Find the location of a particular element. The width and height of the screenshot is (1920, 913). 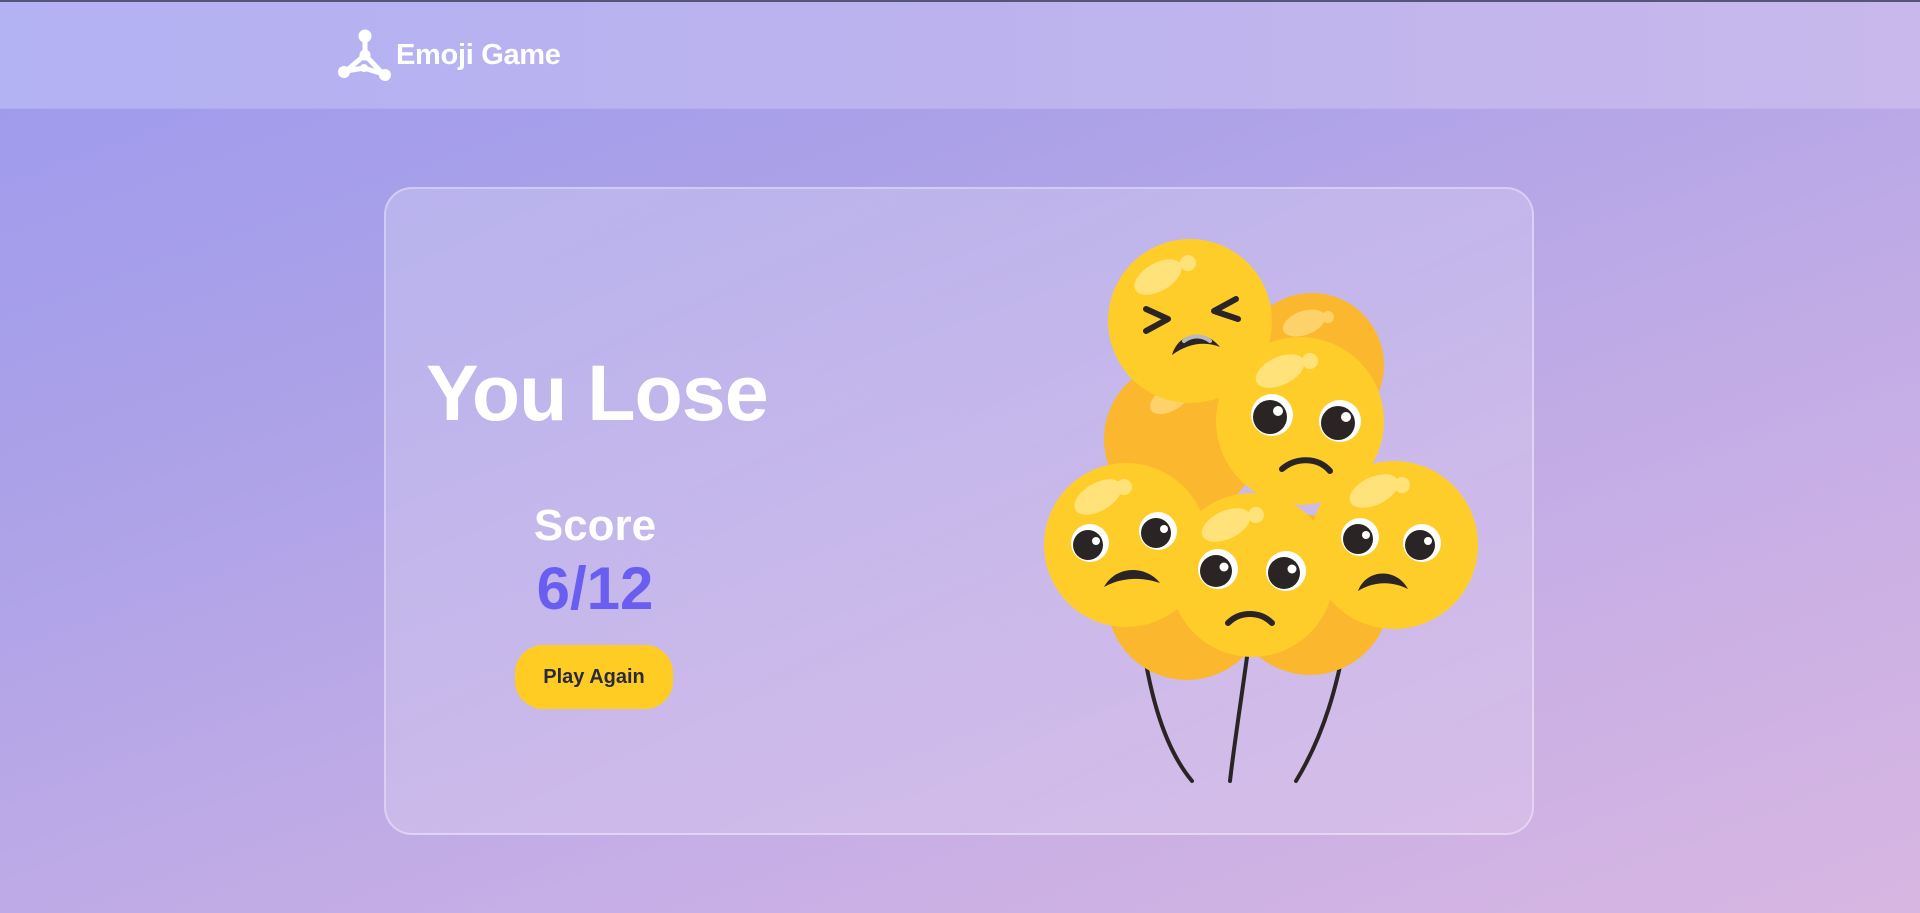

app-title: Emoji Game is located at coordinates (478, 54).